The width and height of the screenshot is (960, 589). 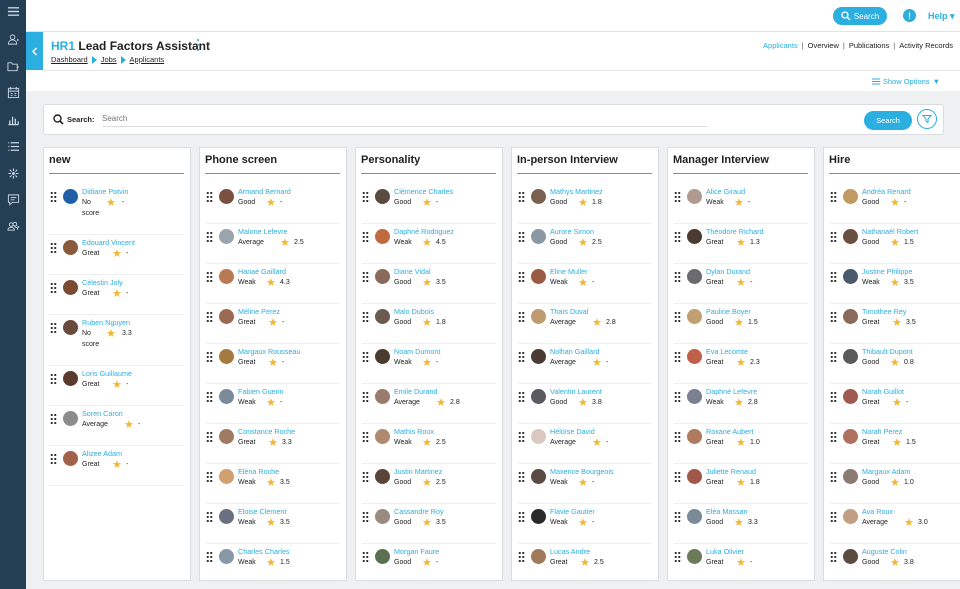 What do you see at coordinates (741, 364) in the screenshot?
I see `applicant-card: Eva Lecomte Great ★ 2.3` at bounding box center [741, 364].